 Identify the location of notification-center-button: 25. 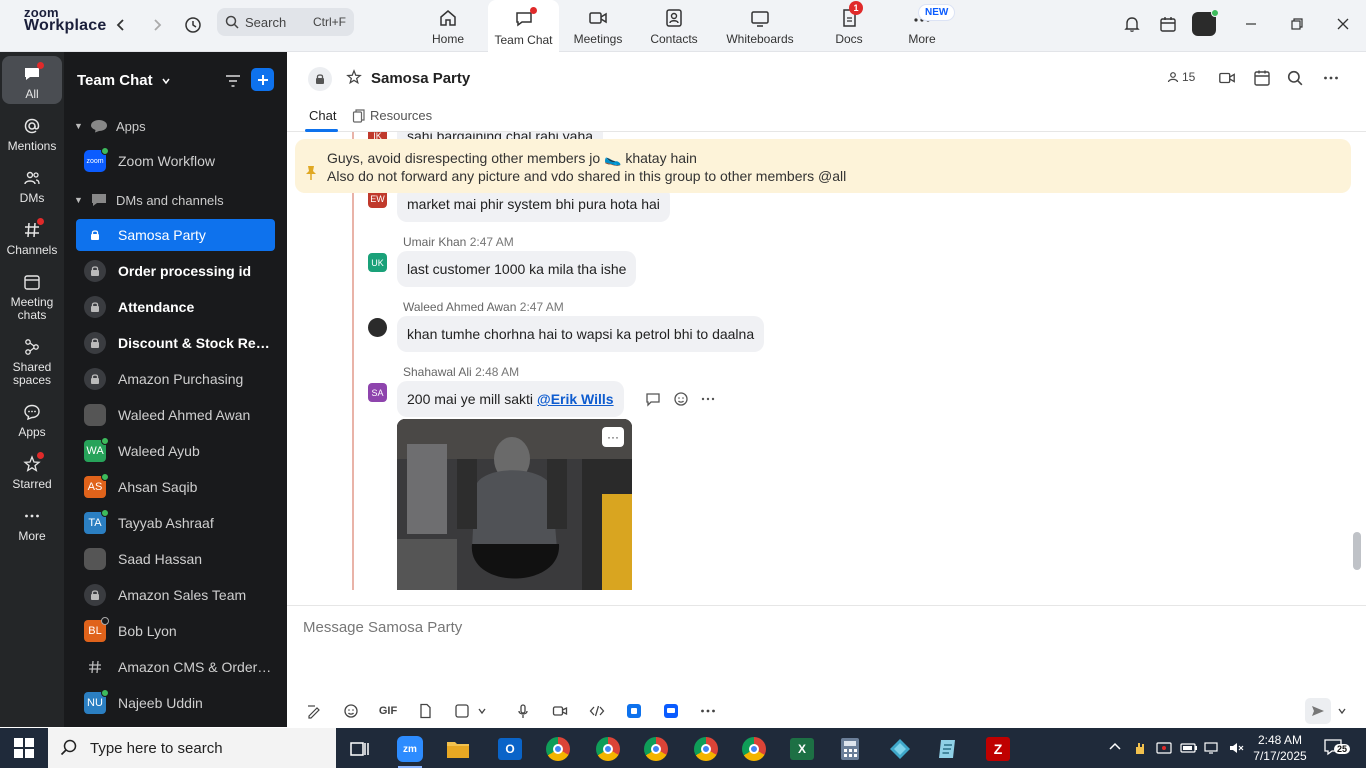
(1337, 748).